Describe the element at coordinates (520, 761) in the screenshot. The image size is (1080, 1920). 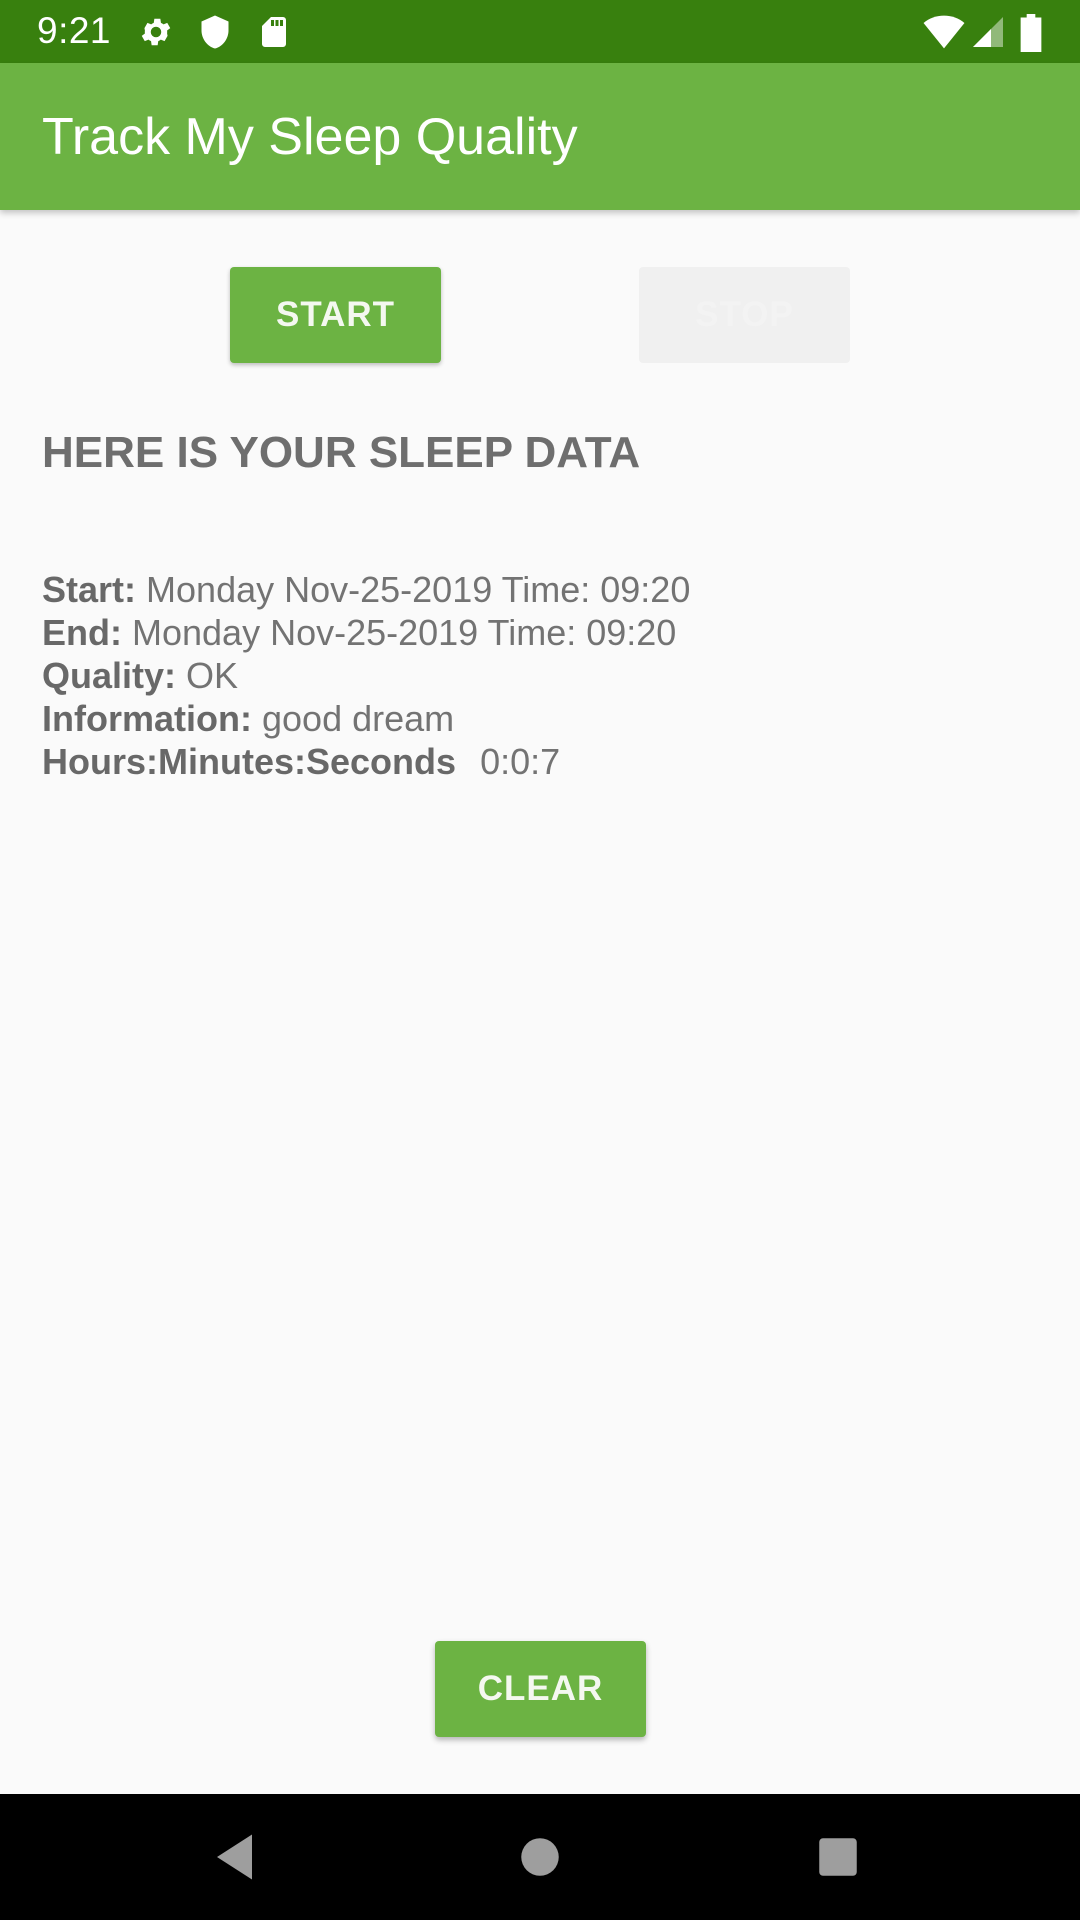
I see `duration-value: 0:0:7` at that location.